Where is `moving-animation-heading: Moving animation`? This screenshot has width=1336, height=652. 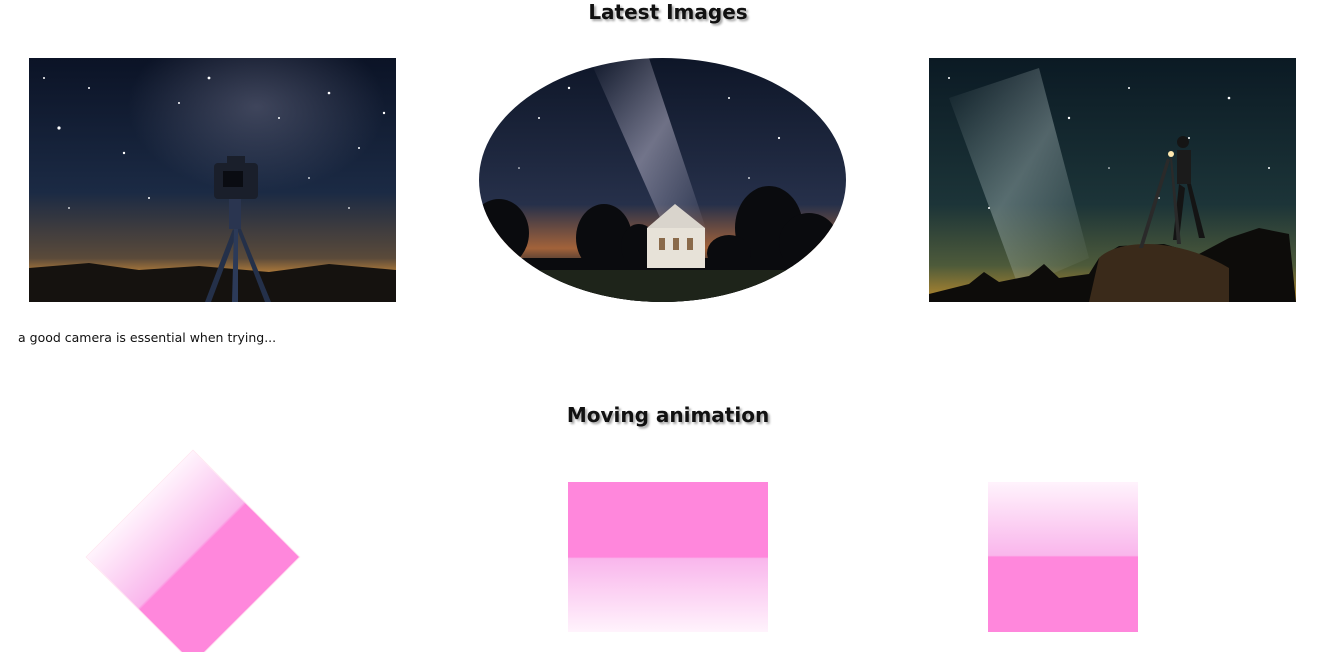
moving-animation-heading: Moving animation is located at coordinates (668, 415).